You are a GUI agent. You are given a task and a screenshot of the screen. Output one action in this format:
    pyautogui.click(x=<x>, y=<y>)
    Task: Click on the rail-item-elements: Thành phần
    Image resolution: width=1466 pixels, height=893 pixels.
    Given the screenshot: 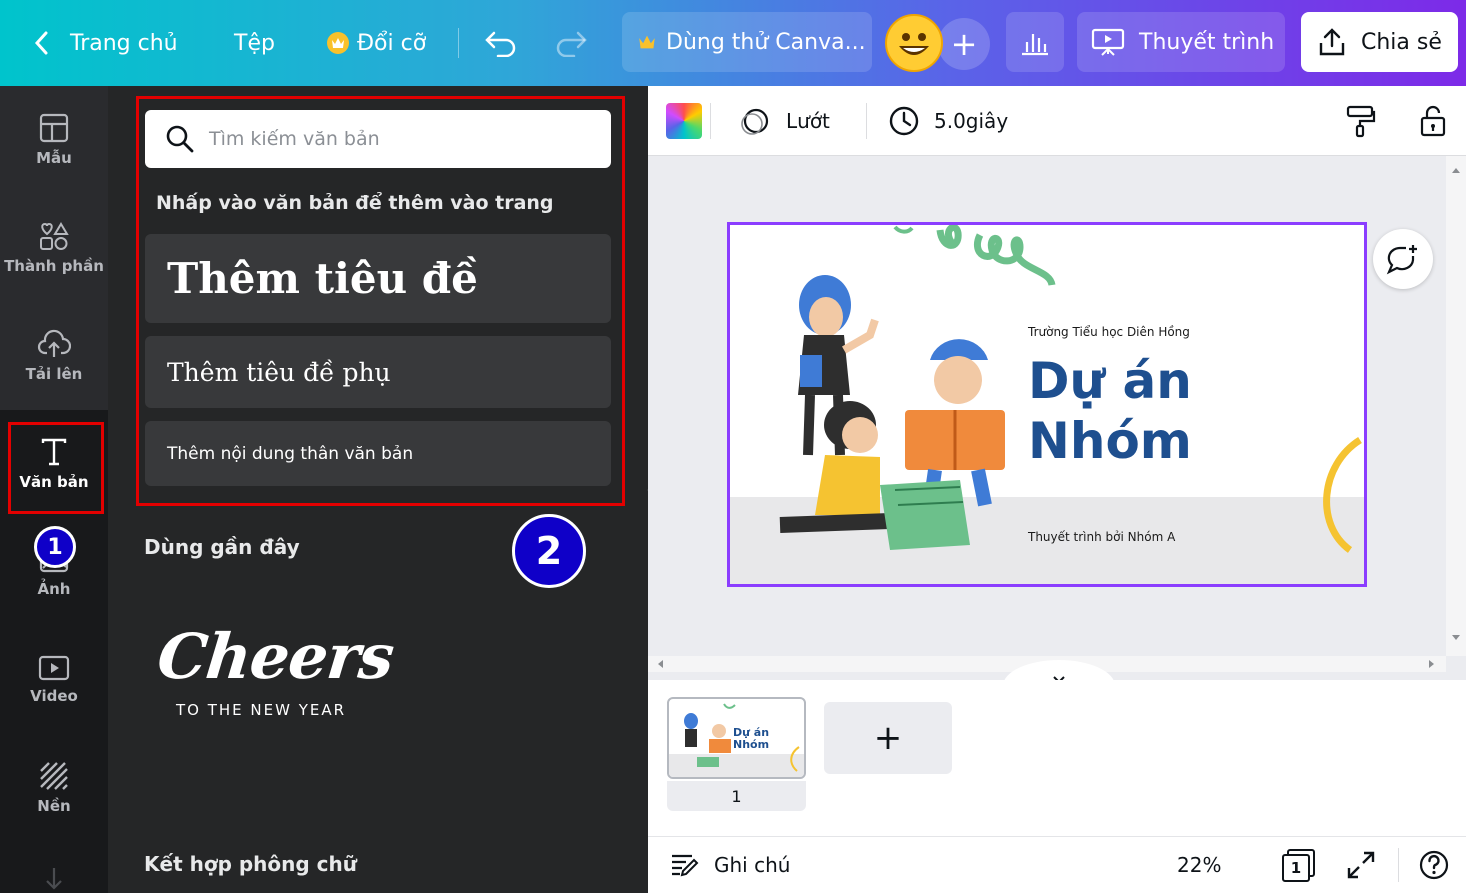 What is the action you would take?
    pyautogui.click(x=54, y=248)
    